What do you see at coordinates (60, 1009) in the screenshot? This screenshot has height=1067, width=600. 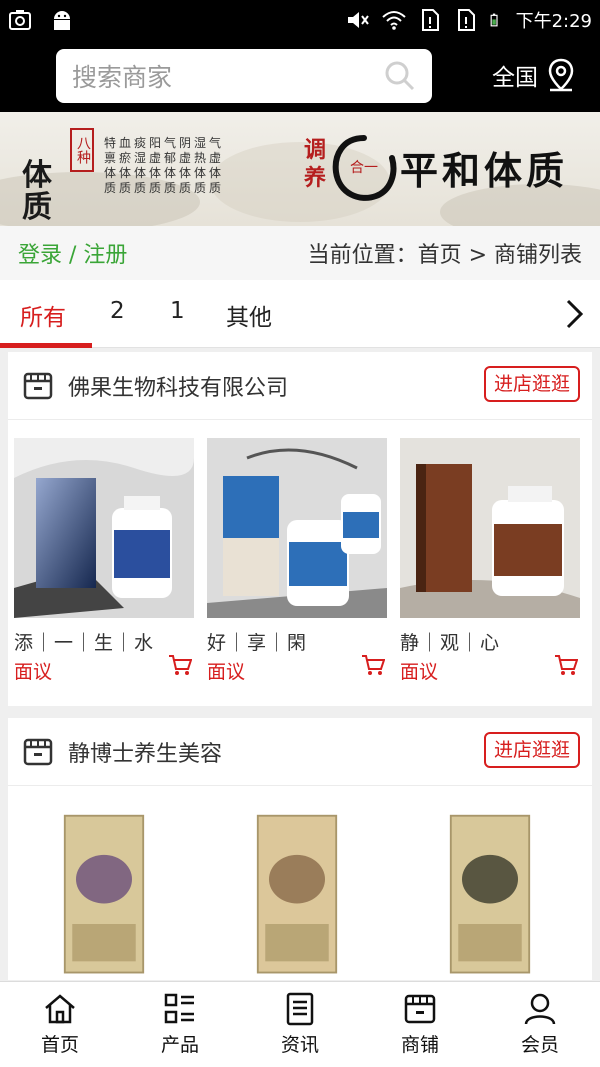 I see `home-icon` at bounding box center [60, 1009].